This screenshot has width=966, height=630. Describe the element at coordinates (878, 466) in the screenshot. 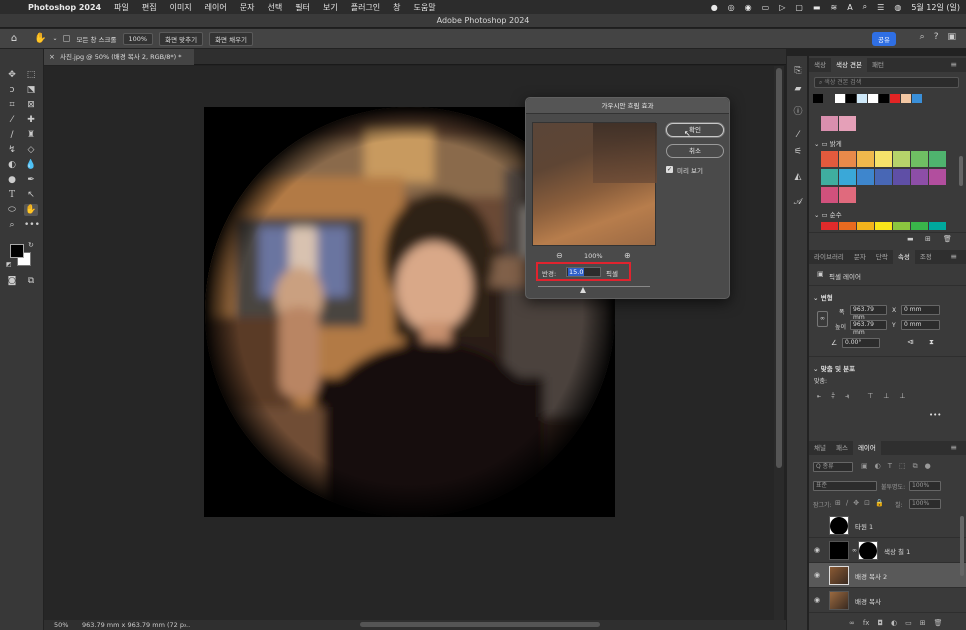

I see `filter-adjustment-icon: ◐` at that location.